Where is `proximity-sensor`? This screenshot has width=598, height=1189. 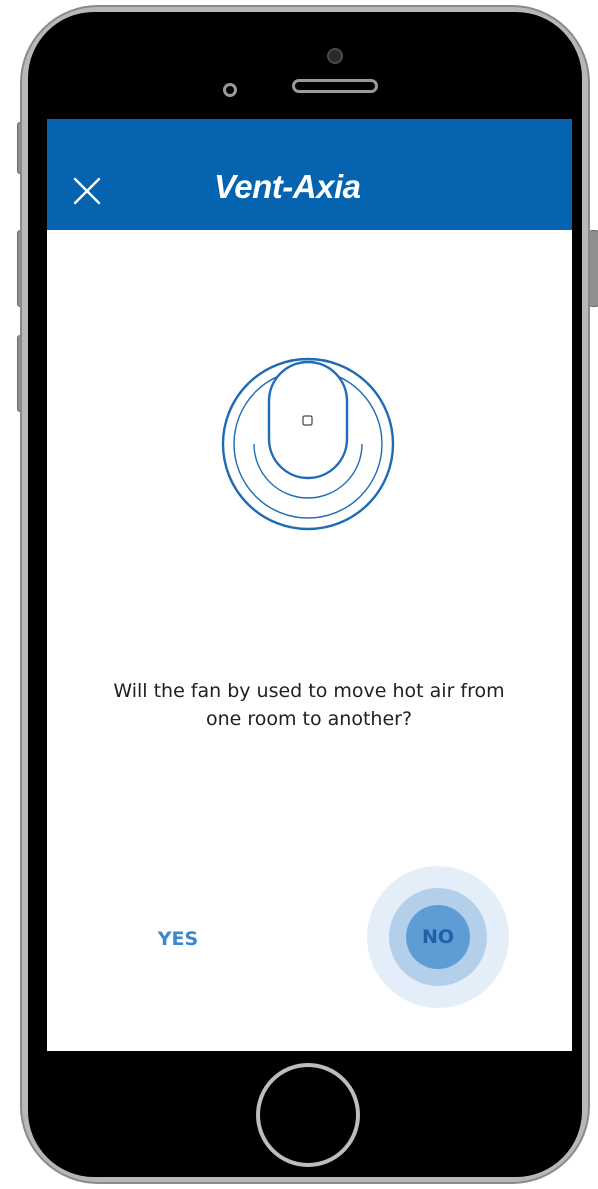
proximity-sensor is located at coordinates (230, 90).